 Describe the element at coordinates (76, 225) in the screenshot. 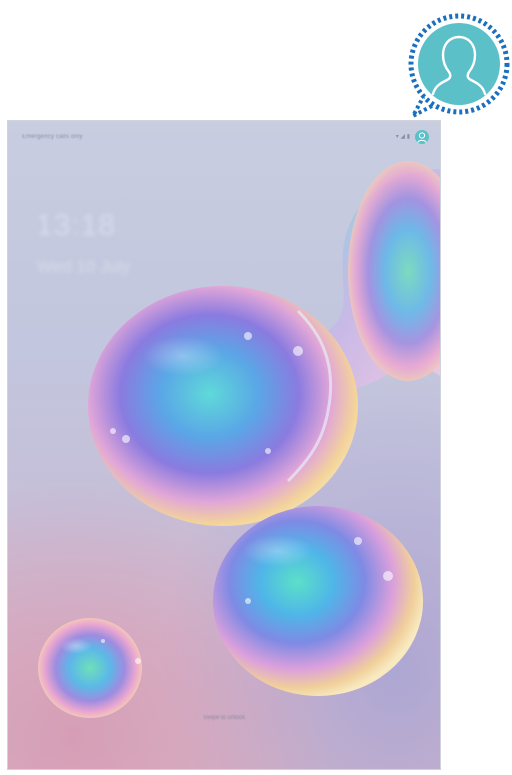

I see `lock-clock: 13:18` at that location.